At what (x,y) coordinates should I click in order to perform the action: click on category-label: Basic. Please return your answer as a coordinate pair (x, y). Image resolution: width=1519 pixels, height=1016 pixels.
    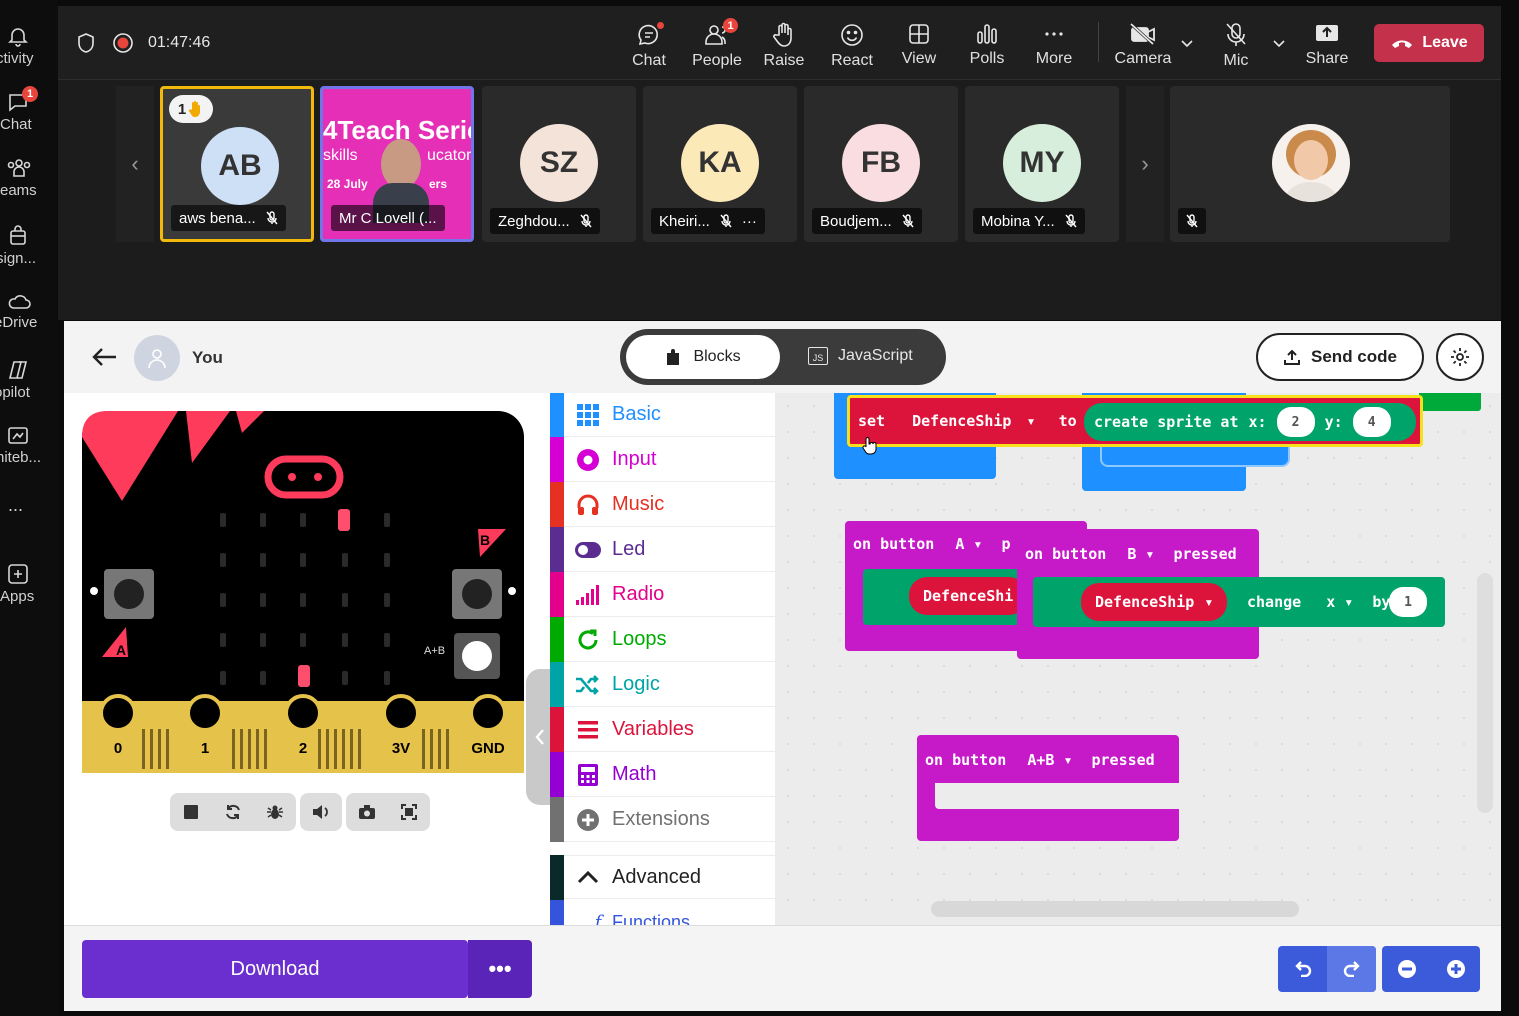
    Looking at the image, I should click on (636, 414).